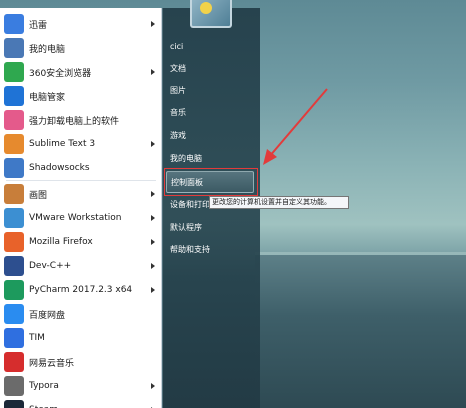 This screenshot has height=408, width=466. Describe the element at coordinates (206, 8) in the screenshot. I see `user-picture-sun-icon` at that location.